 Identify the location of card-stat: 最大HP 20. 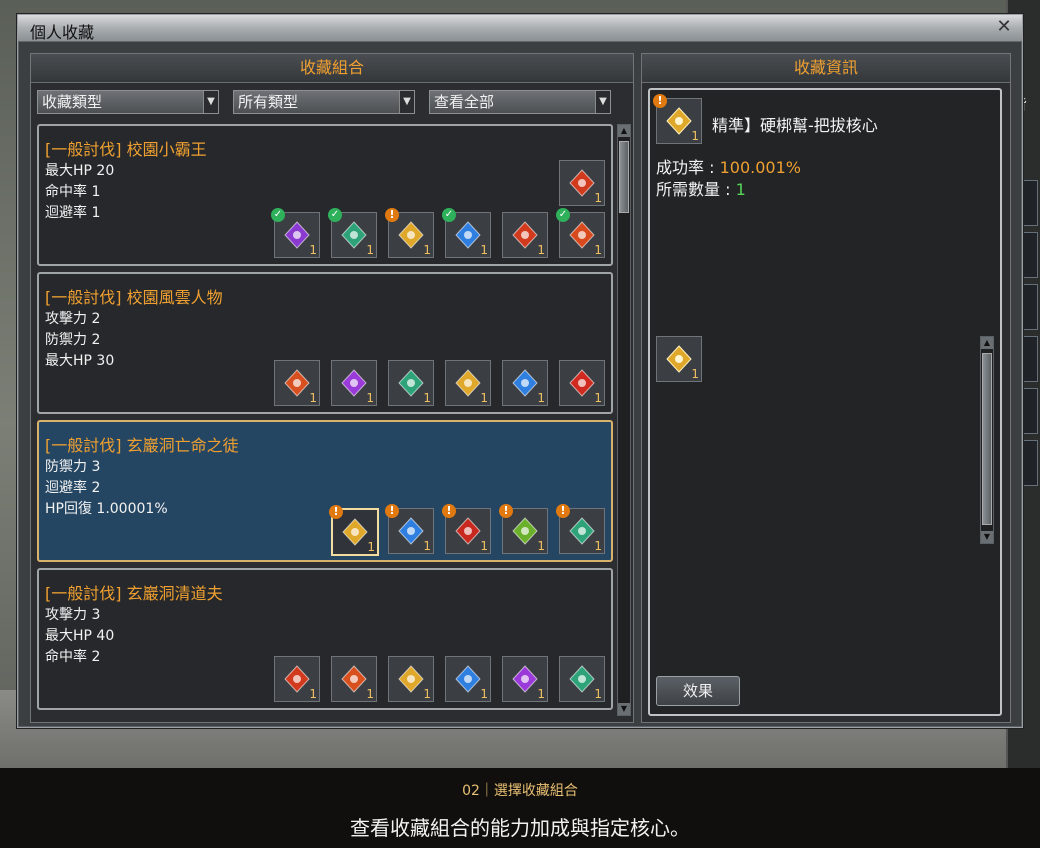
(80, 171).